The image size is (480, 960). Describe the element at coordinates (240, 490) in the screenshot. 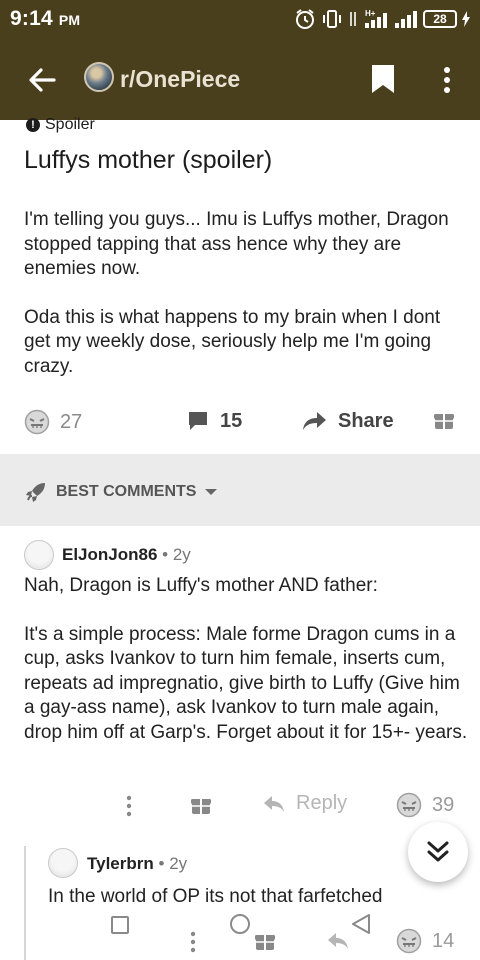

I see `comment-sort-bar: BEST COMMENTS` at that location.